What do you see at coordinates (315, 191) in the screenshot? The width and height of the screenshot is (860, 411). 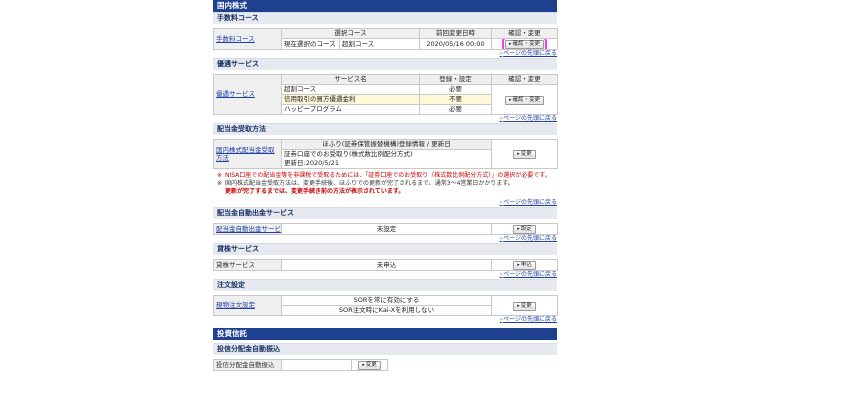 I see `update-warning-text: 更新が完了するまでは、変更手続き前の方法が表示されています。` at bounding box center [315, 191].